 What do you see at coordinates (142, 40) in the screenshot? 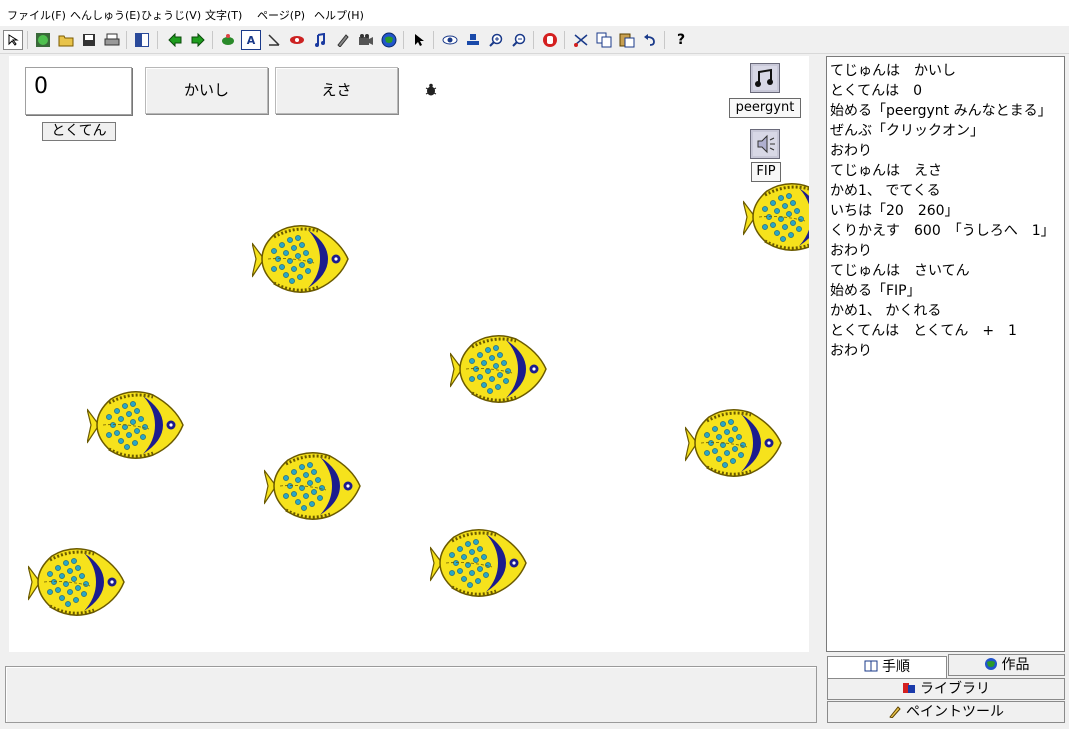
I see `layout-icon` at bounding box center [142, 40].